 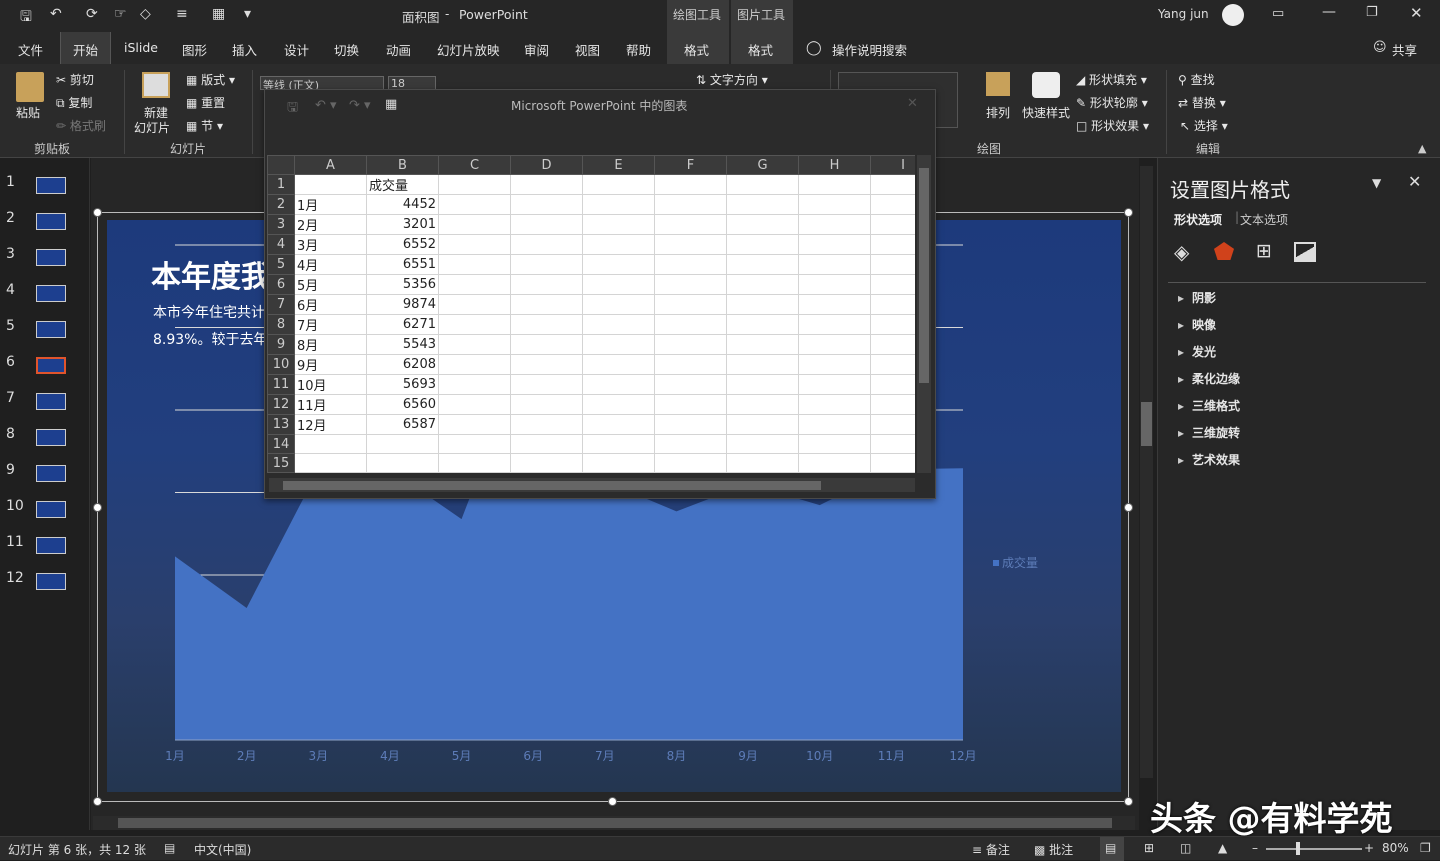 What do you see at coordinates (30, 87) in the screenshot?
I see `paste-icon` at bounding box center [30, 87].